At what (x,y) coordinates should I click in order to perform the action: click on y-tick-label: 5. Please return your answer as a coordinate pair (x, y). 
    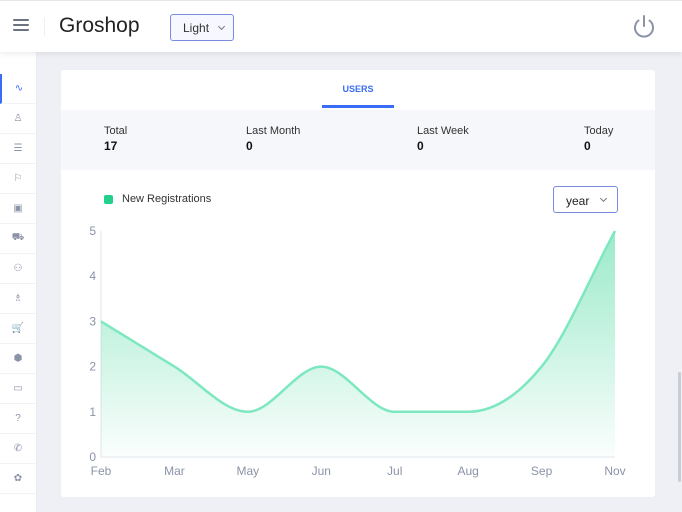
    Looking at the image, I should click on (92, 231).